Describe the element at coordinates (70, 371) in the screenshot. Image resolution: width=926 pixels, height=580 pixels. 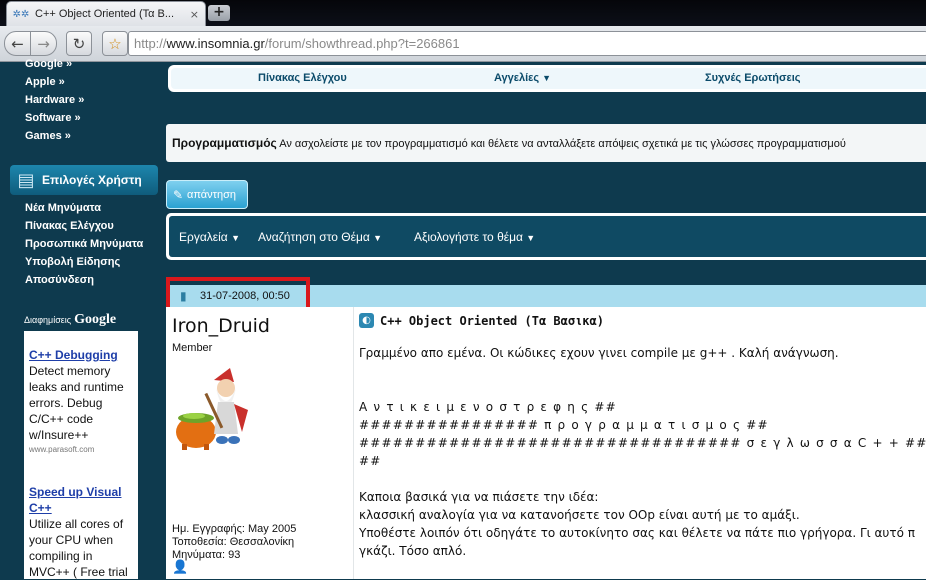
I see `ad-body-line: Detect memory` at that location.